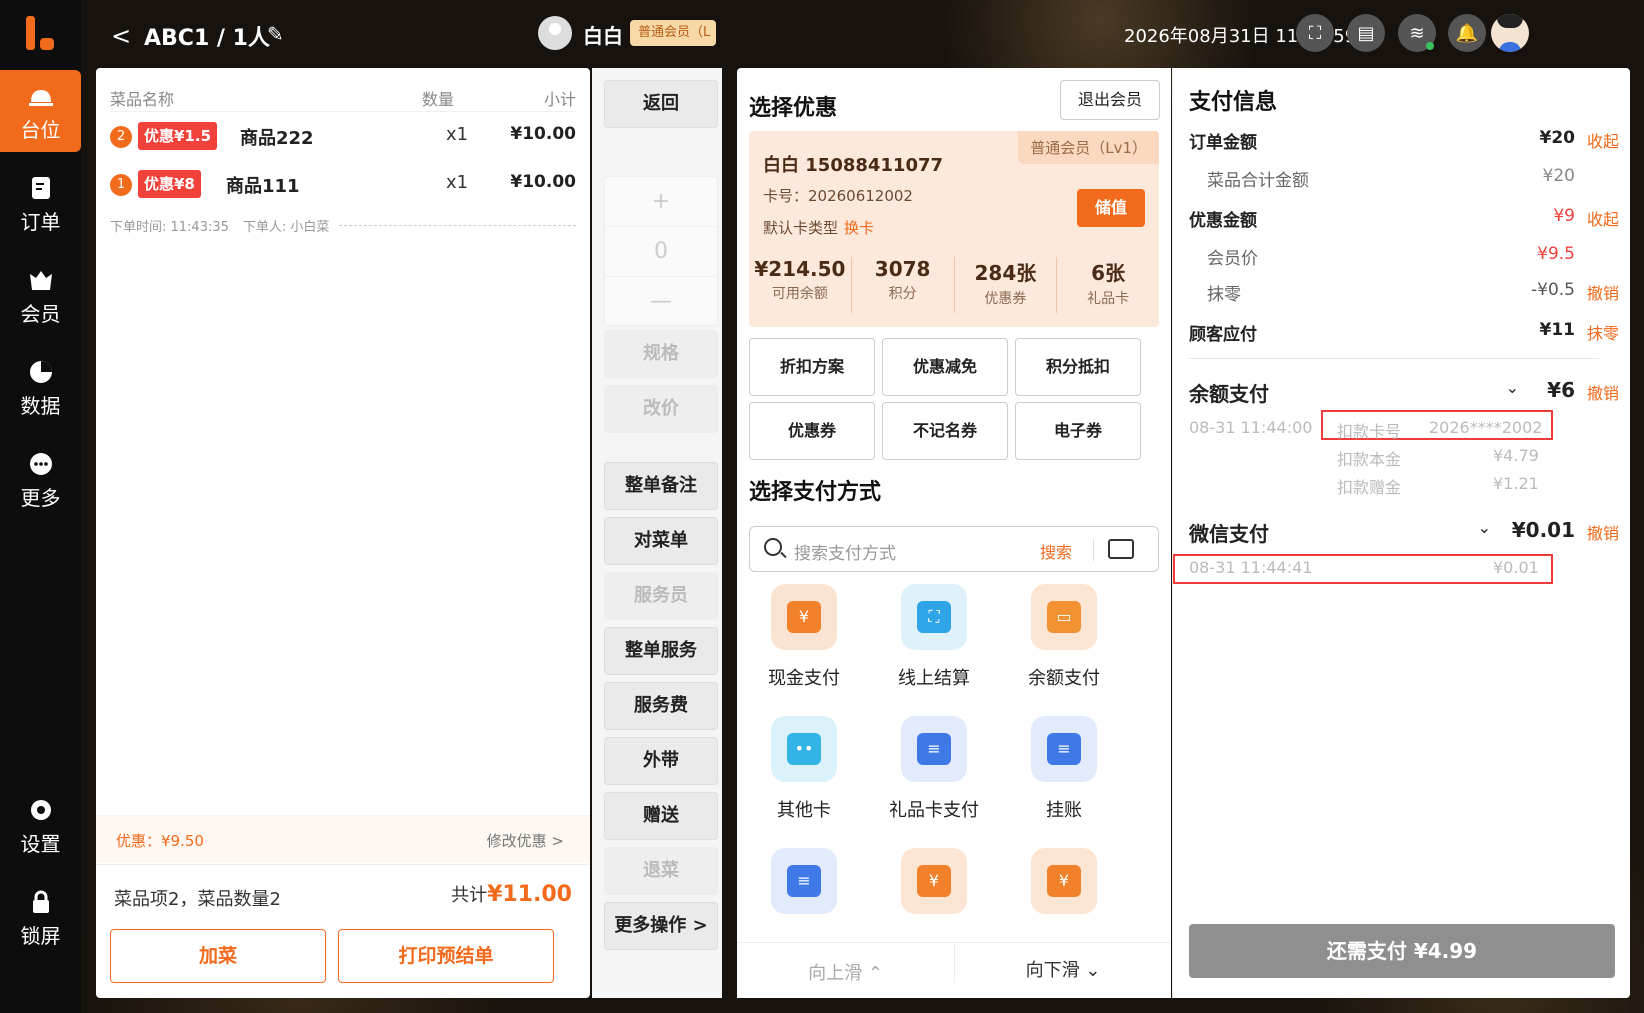  I want to click on more-actions-button: 更多操作 >, so click(661, 926).